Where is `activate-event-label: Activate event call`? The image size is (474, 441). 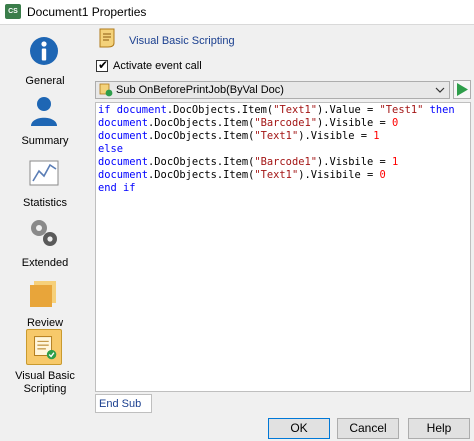
activate-event-label: Activate event call is located at coordinates (157, 66).